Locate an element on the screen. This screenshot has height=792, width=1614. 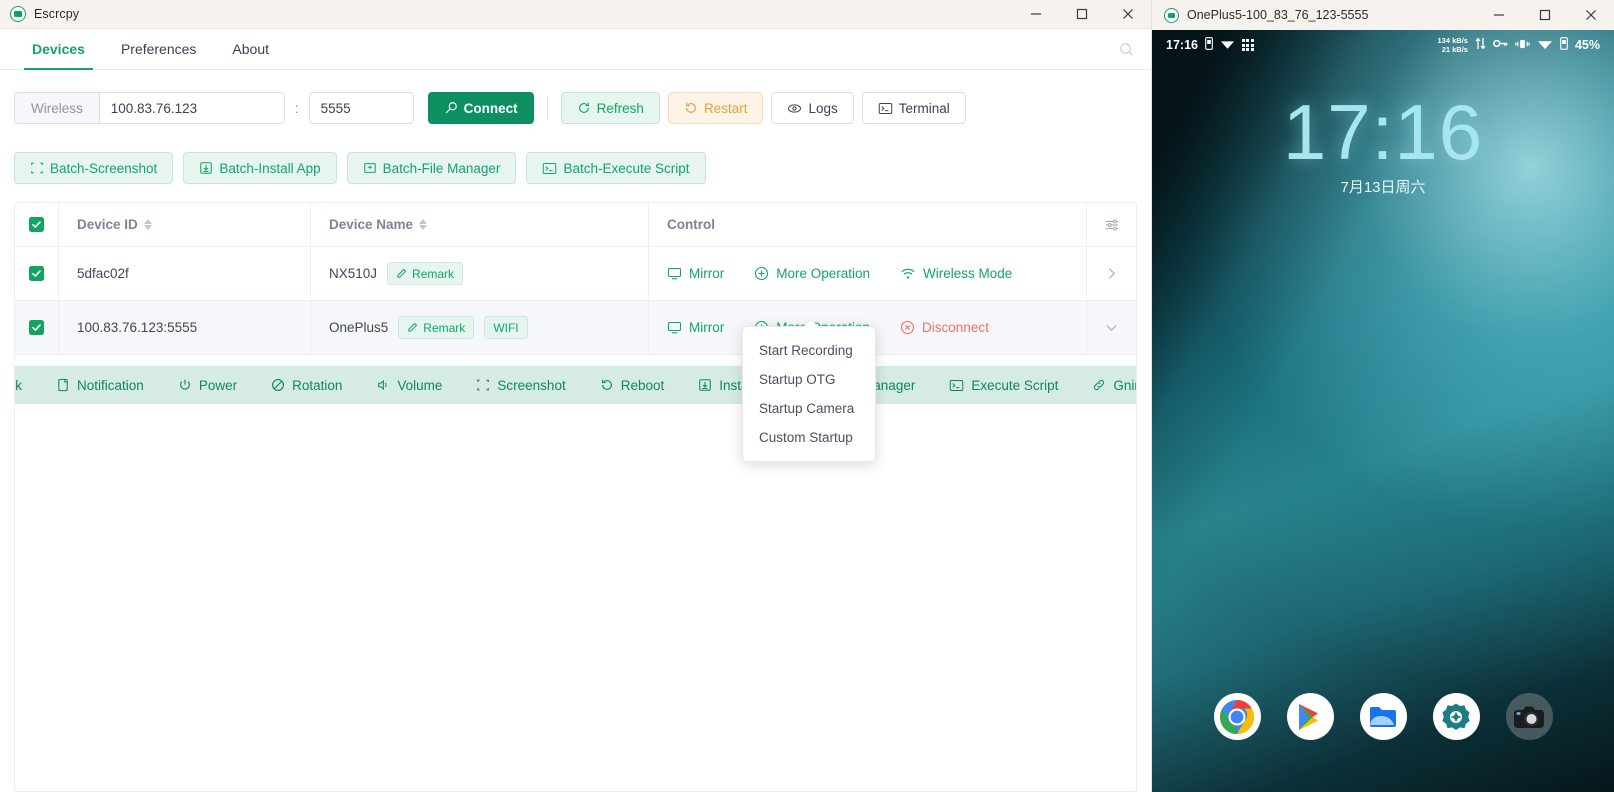
connect-button-label: Connect is located at coordinates (490, 108).